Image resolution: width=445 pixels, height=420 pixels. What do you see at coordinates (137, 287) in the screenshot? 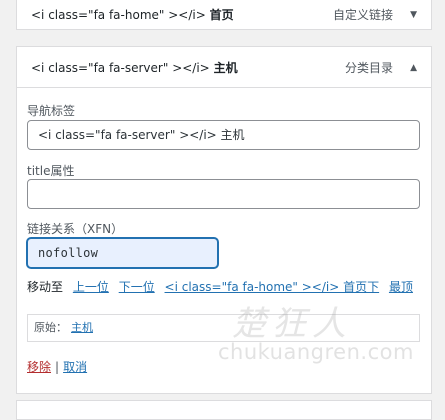
I see `move-down-link: 下一位` at bounding box center [137, 287].